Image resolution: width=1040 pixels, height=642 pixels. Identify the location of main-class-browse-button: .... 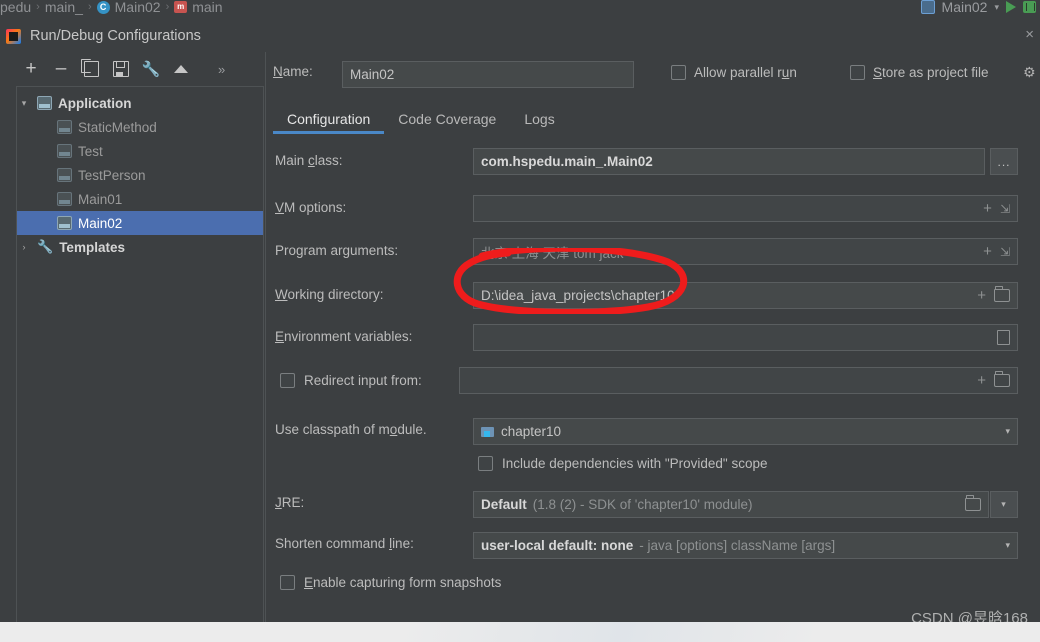
(1004, 161).